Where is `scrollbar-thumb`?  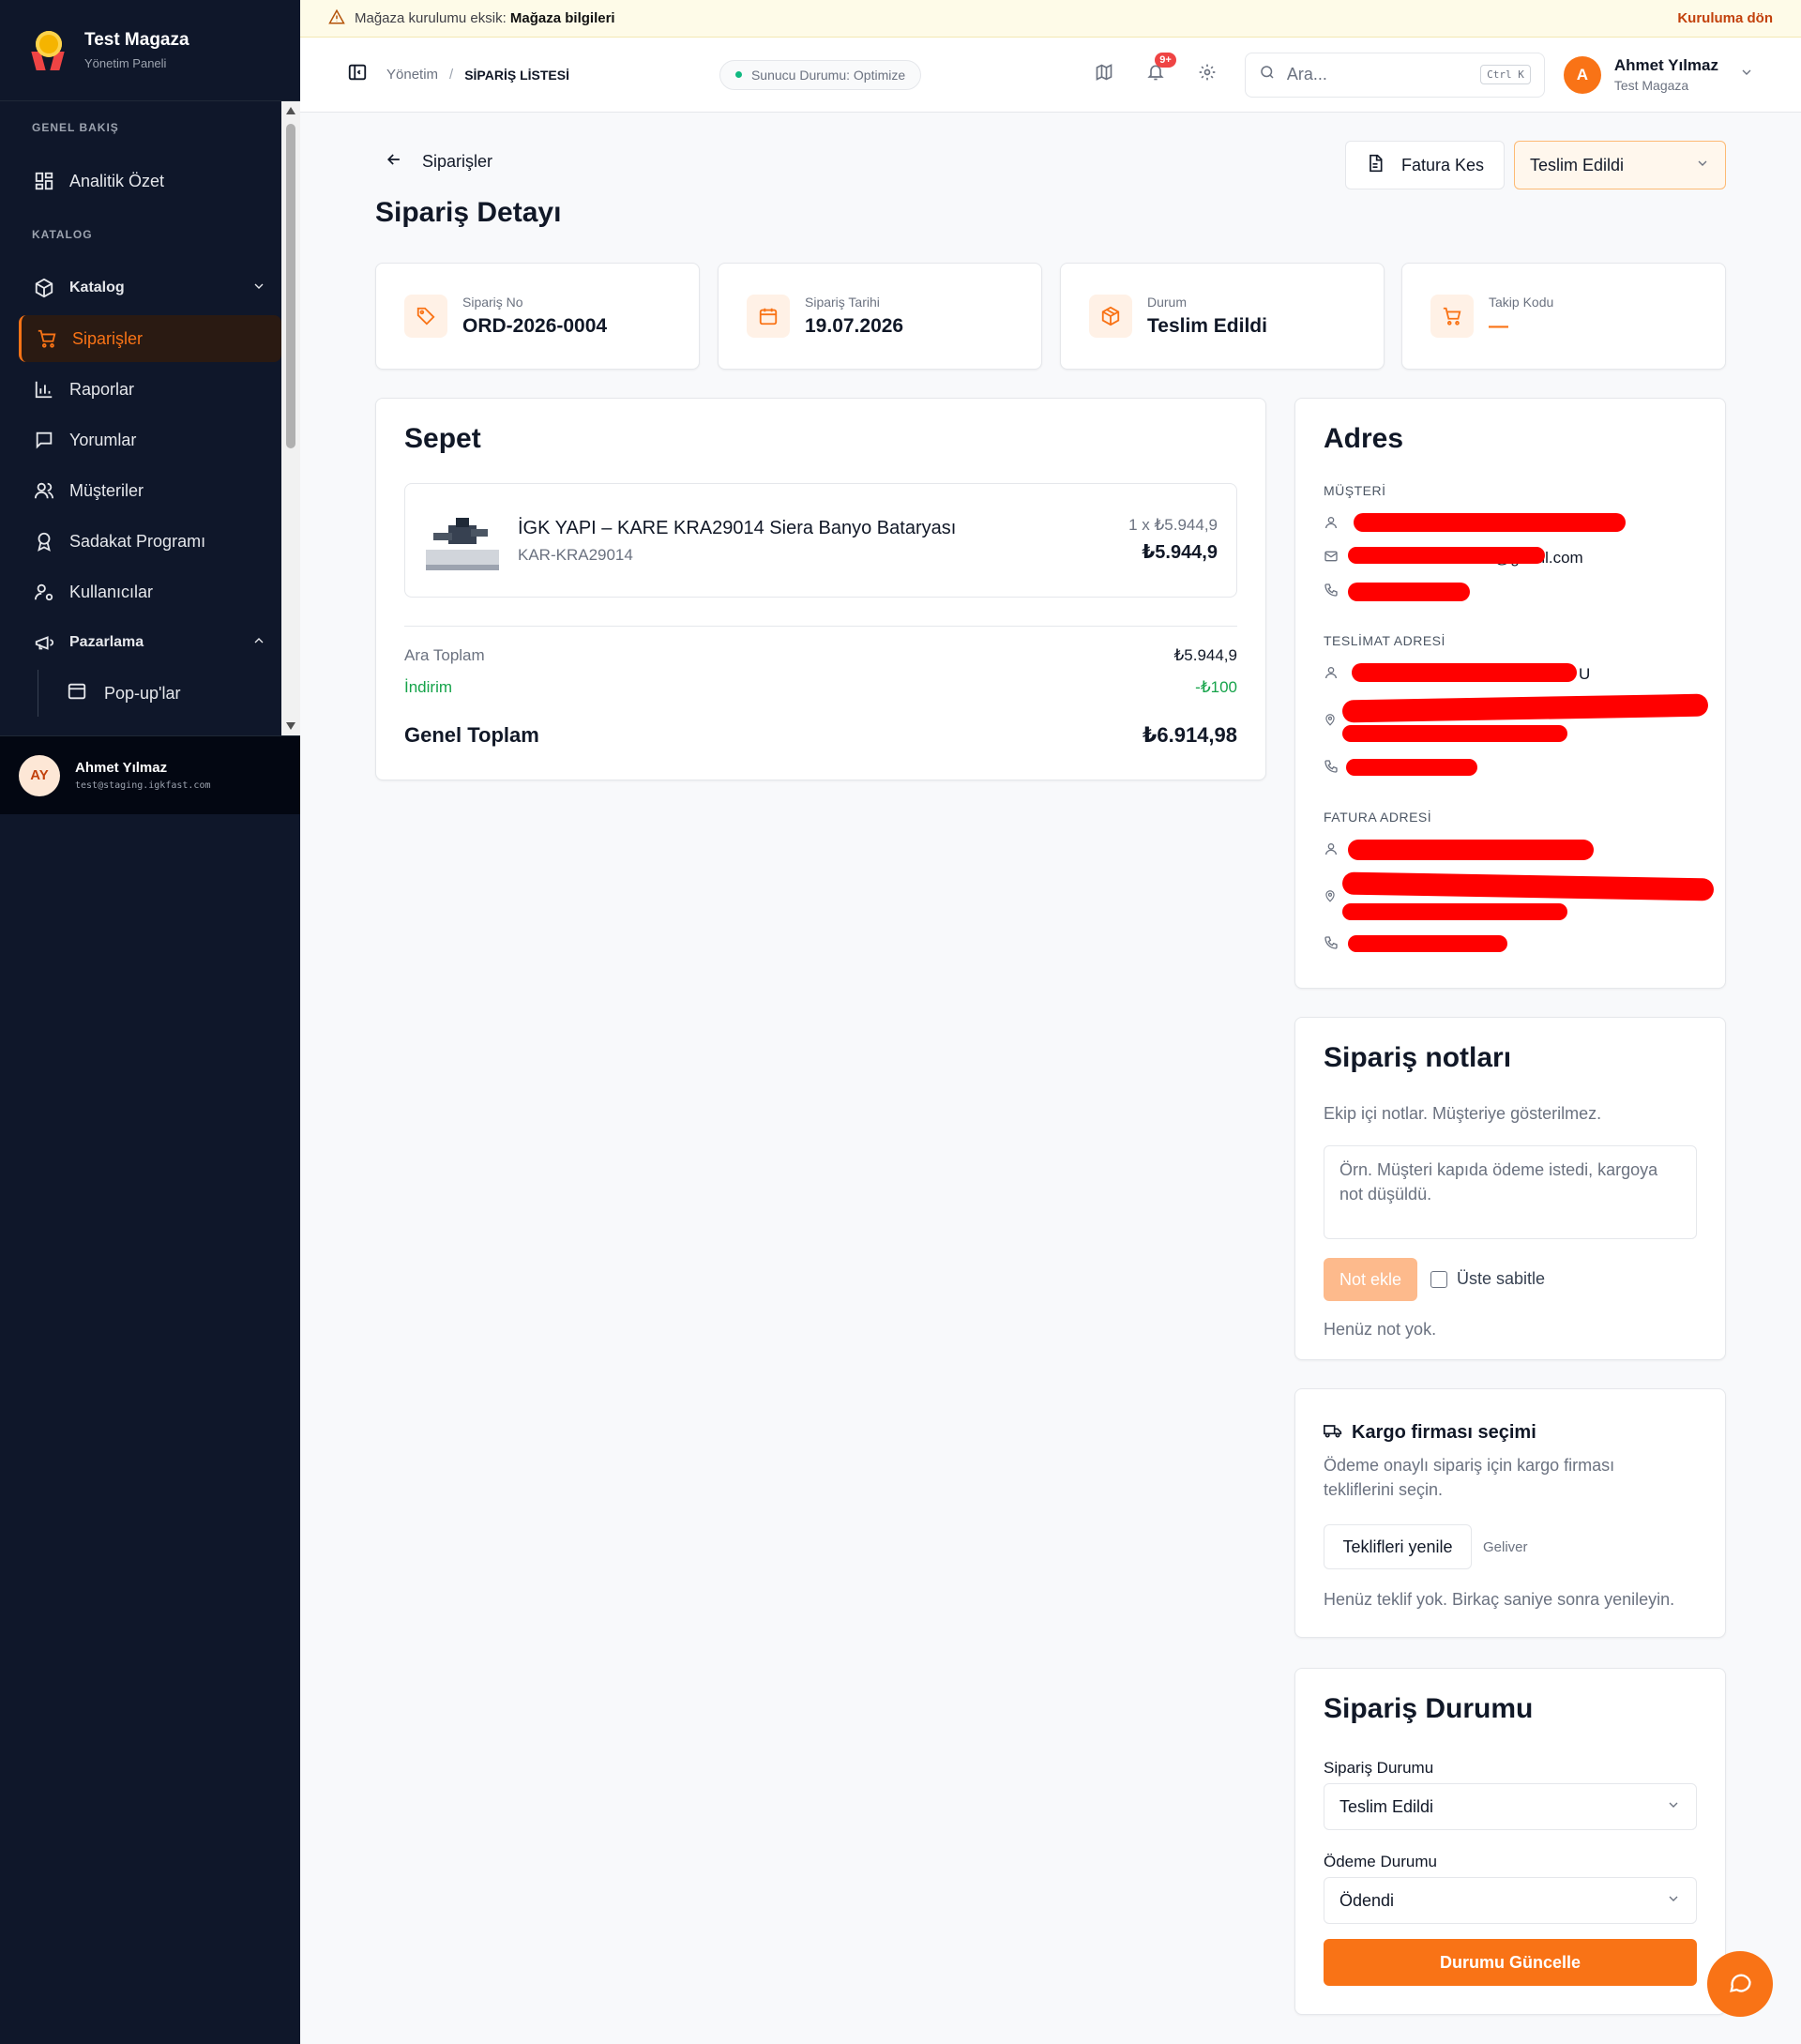 scrollbar-thumb is located at coordinates (290, 286).